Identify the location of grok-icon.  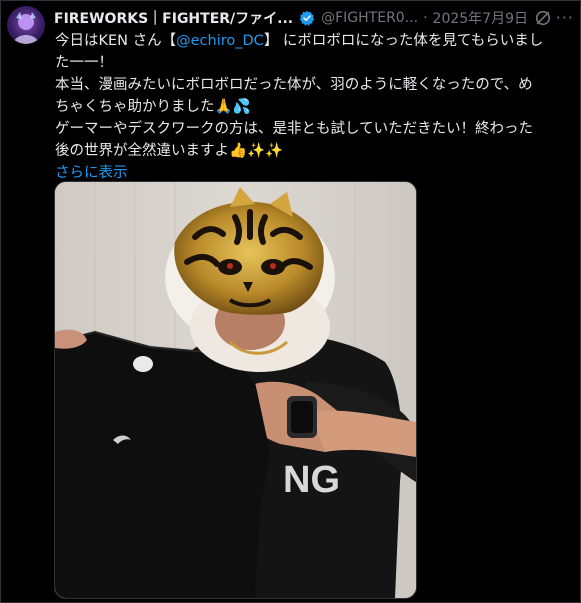
(543, 18).